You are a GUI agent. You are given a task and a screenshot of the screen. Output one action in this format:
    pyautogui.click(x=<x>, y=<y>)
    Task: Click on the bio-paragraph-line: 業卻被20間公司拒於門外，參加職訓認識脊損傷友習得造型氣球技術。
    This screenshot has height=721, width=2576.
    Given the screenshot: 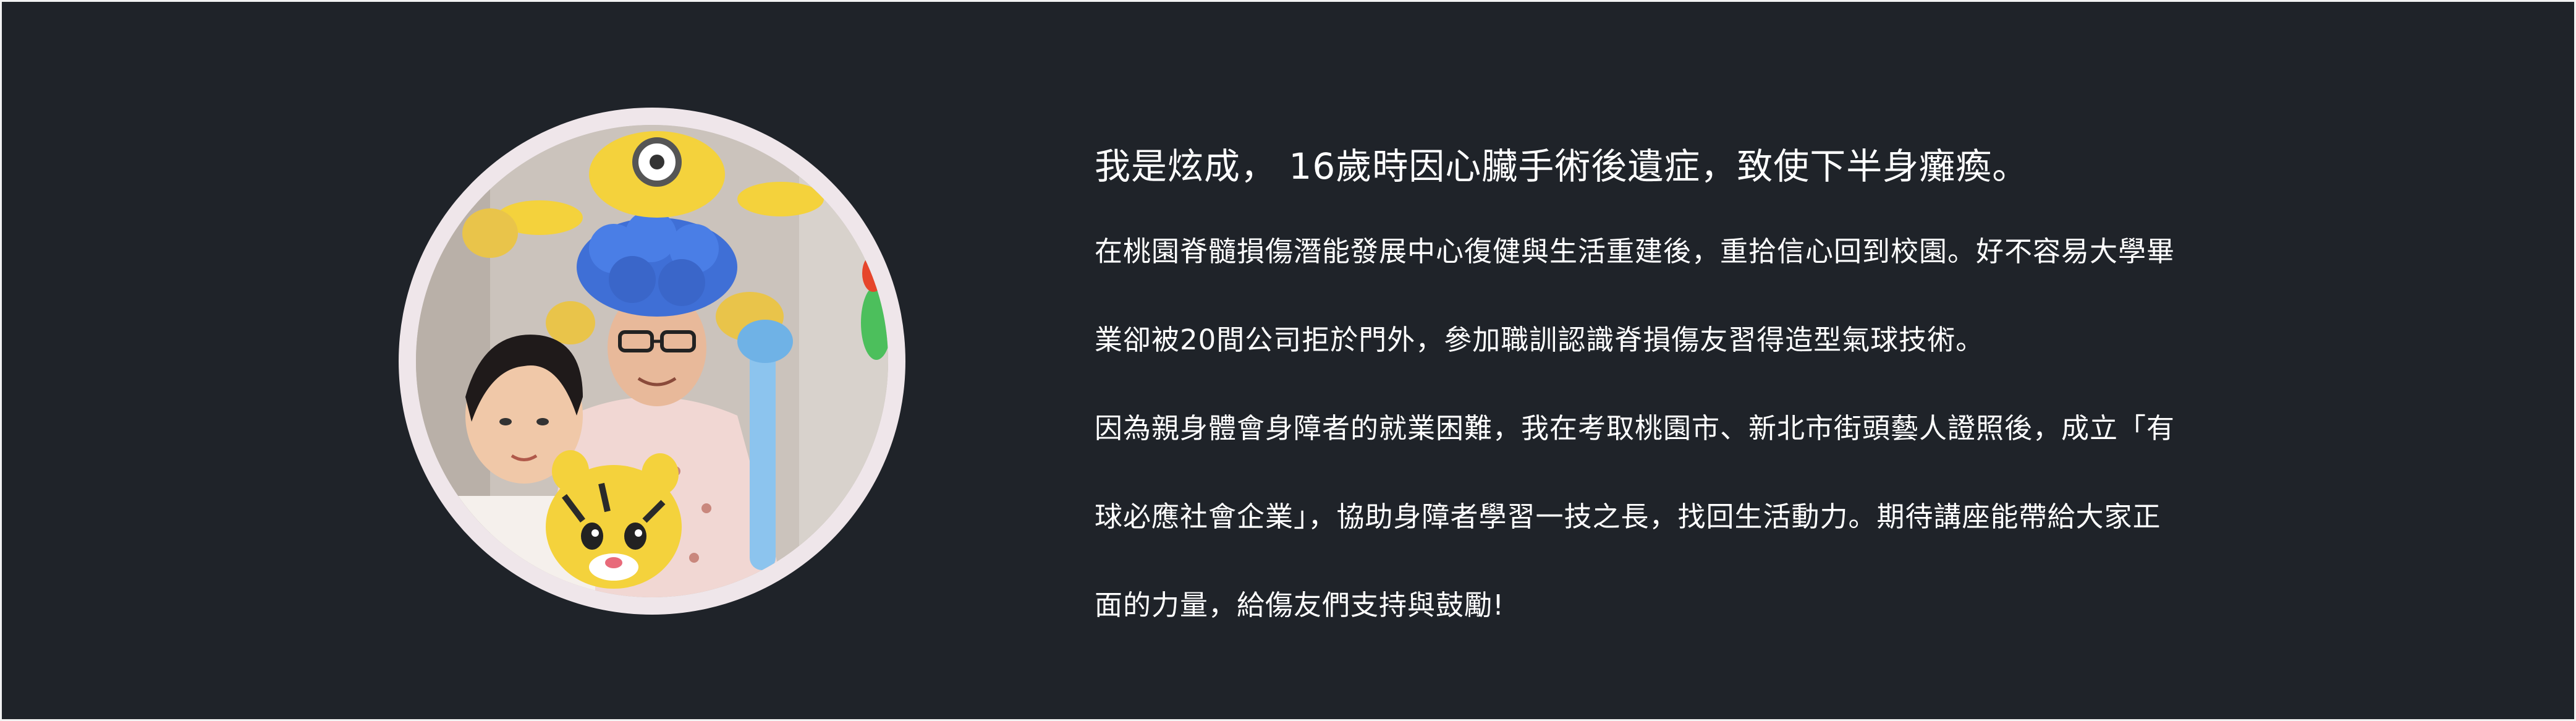 What is the action you would take?
    pyautogui.click(x=1540, y=339)
    